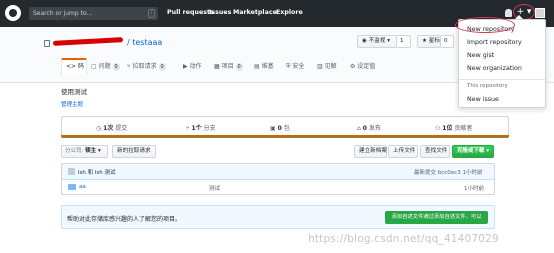  What do you see at coordinates (377, 41) in the screenshot?
I see `watch-button: ◉ 不监视 ▾` at bounding box center [377, 41].